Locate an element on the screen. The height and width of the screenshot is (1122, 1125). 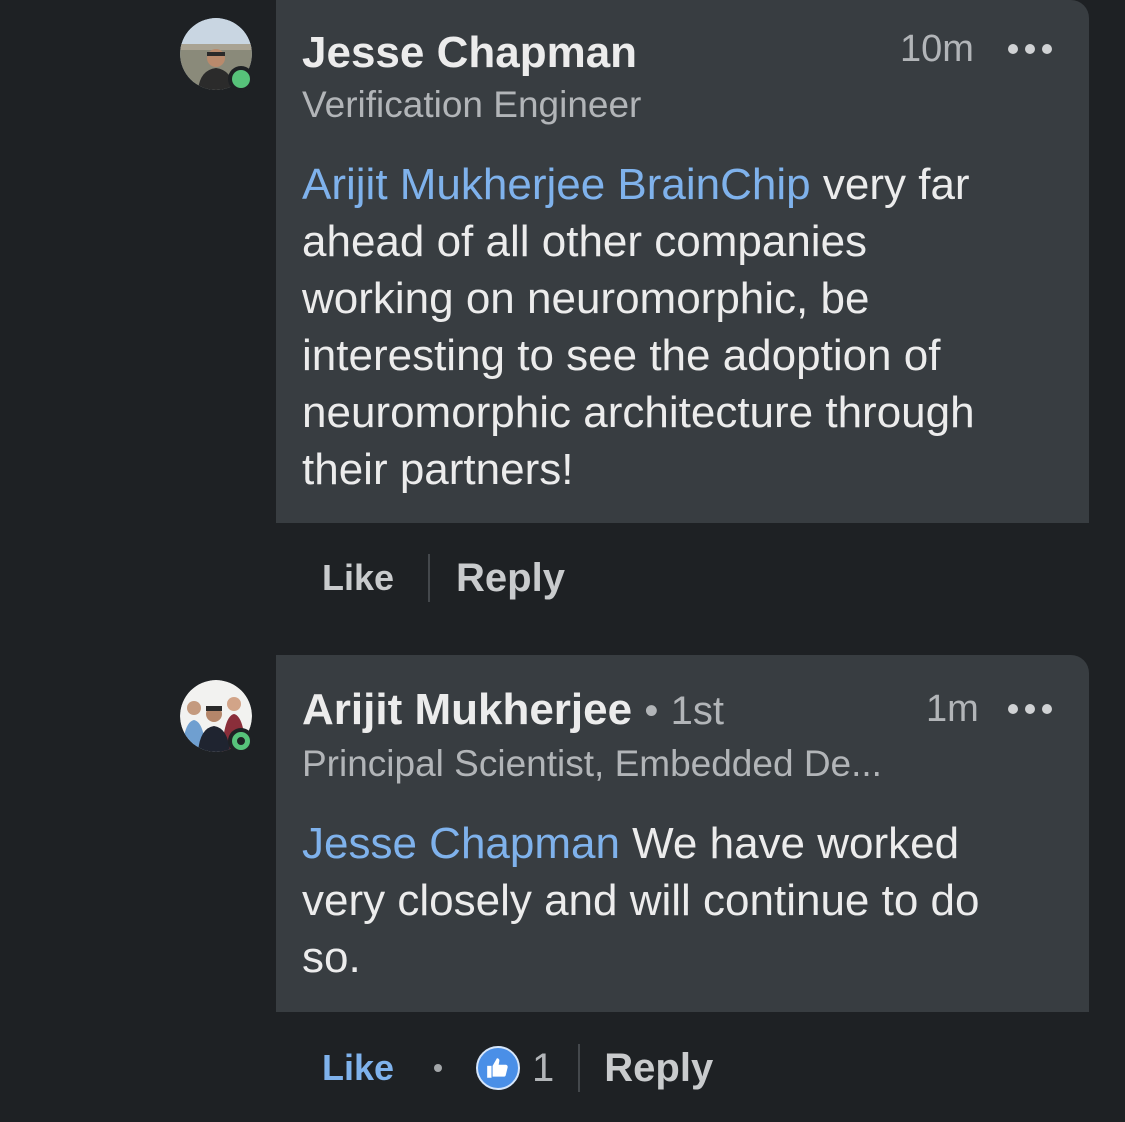
mention-link: Jesse Chapman is located at coordinates (461, 843).